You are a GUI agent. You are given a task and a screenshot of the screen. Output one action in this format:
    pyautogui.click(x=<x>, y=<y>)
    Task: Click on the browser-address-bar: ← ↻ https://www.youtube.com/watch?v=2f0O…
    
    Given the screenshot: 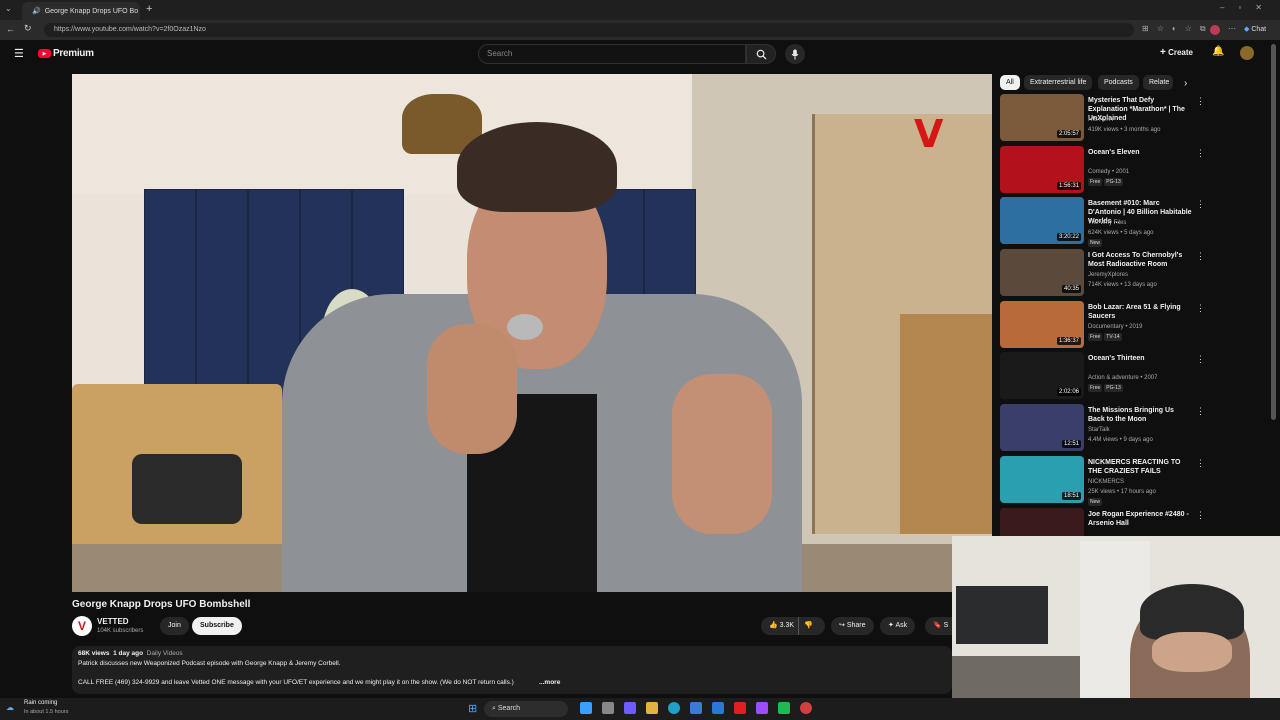 What is the action you would take?
    pyautogui.click(x=640, y=30)
    